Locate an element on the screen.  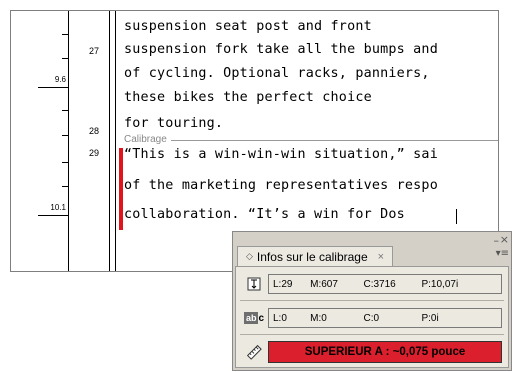
overset-stats-row: ab c L:0 M:0 C:0 P:0i is located at coordinates (372, 318).